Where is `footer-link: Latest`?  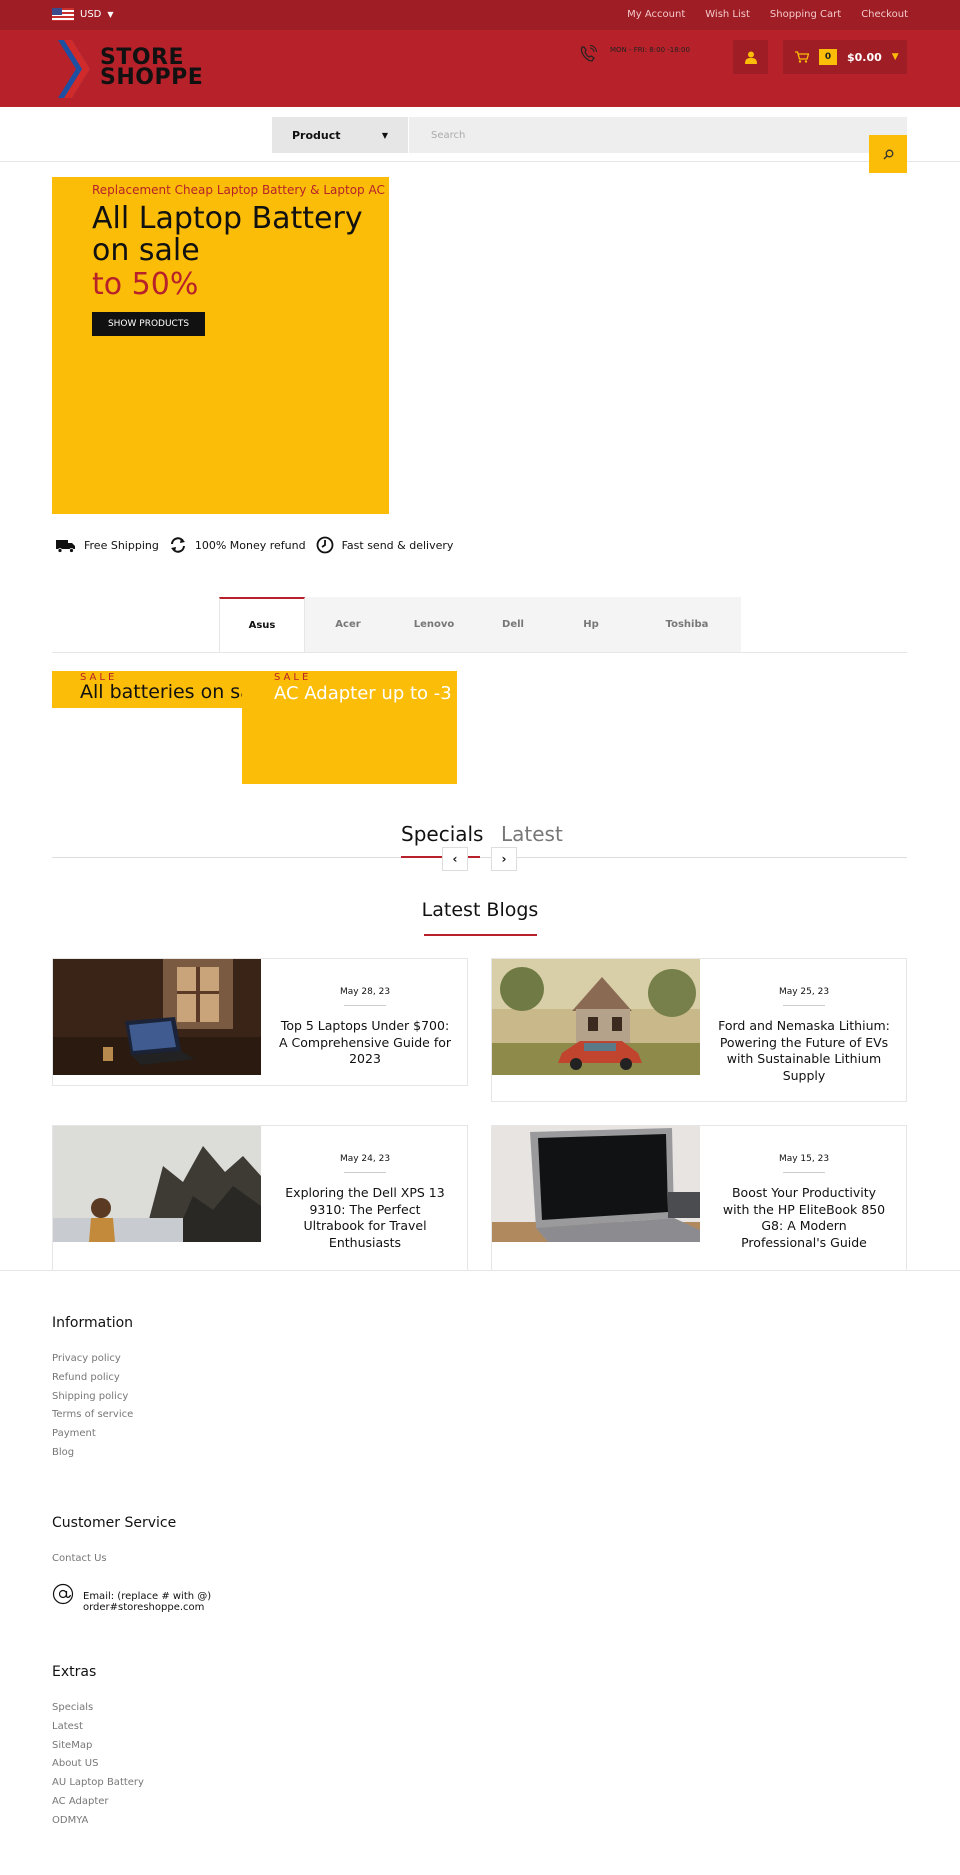 footer-link: Latest is located at coordinates (98, 1729).